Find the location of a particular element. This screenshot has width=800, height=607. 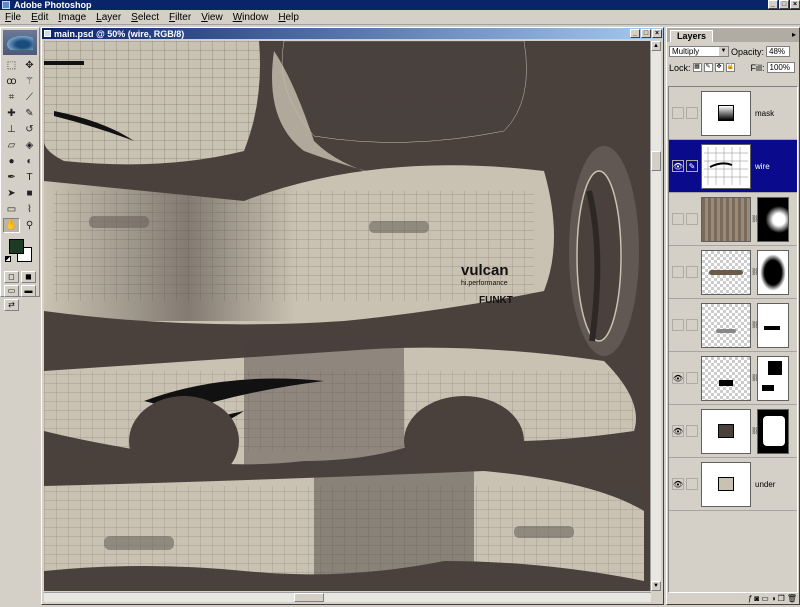

screen-mode-full-button: ▬ is located at coordinates (28, 291).